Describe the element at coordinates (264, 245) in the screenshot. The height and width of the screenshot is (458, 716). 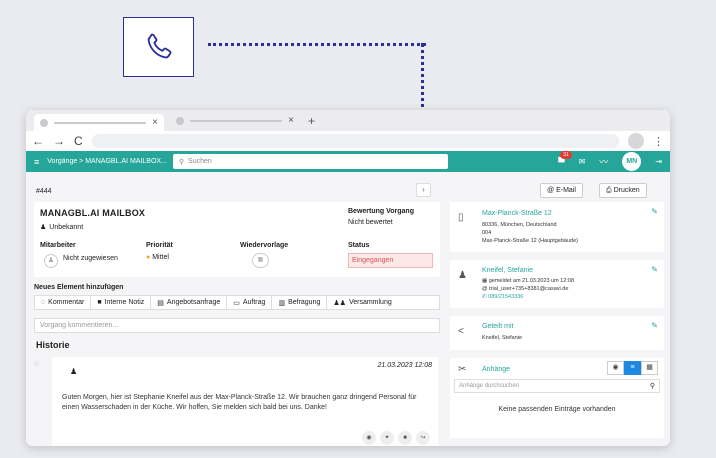
I see `followup-label: Wiedervorlage` at that location.